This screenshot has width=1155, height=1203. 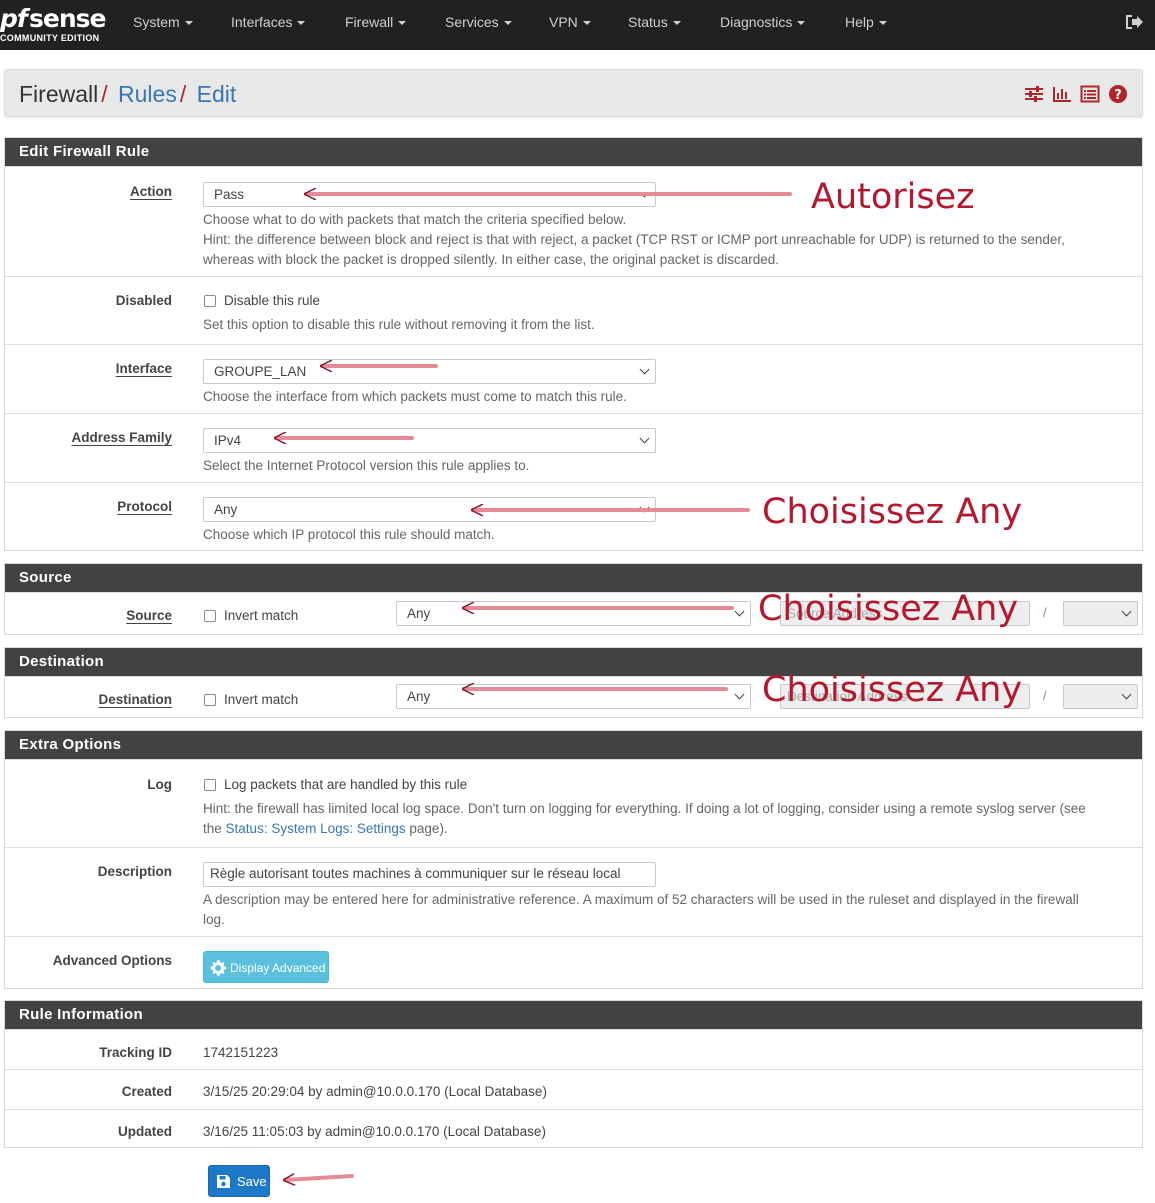 I want to click on interface-select: GROUPE_LAN, so click(x=429, y=371).